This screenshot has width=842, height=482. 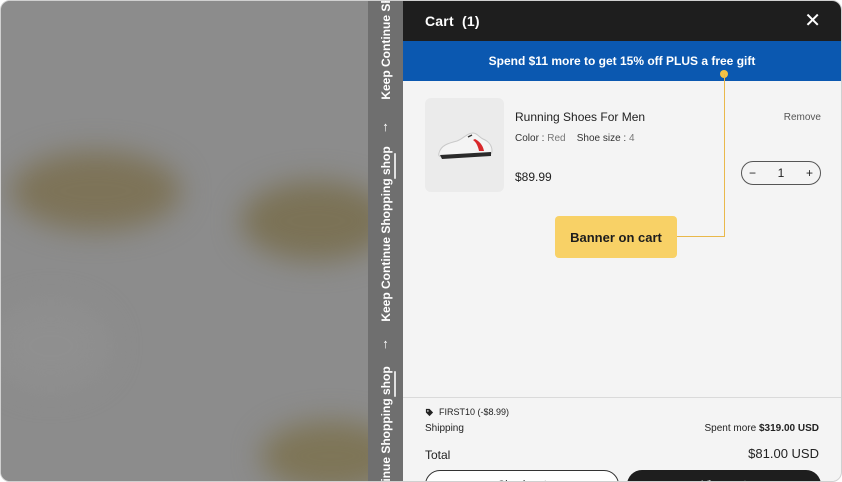 I want to click on remove-button: Remove, so click(x=802, y=117).